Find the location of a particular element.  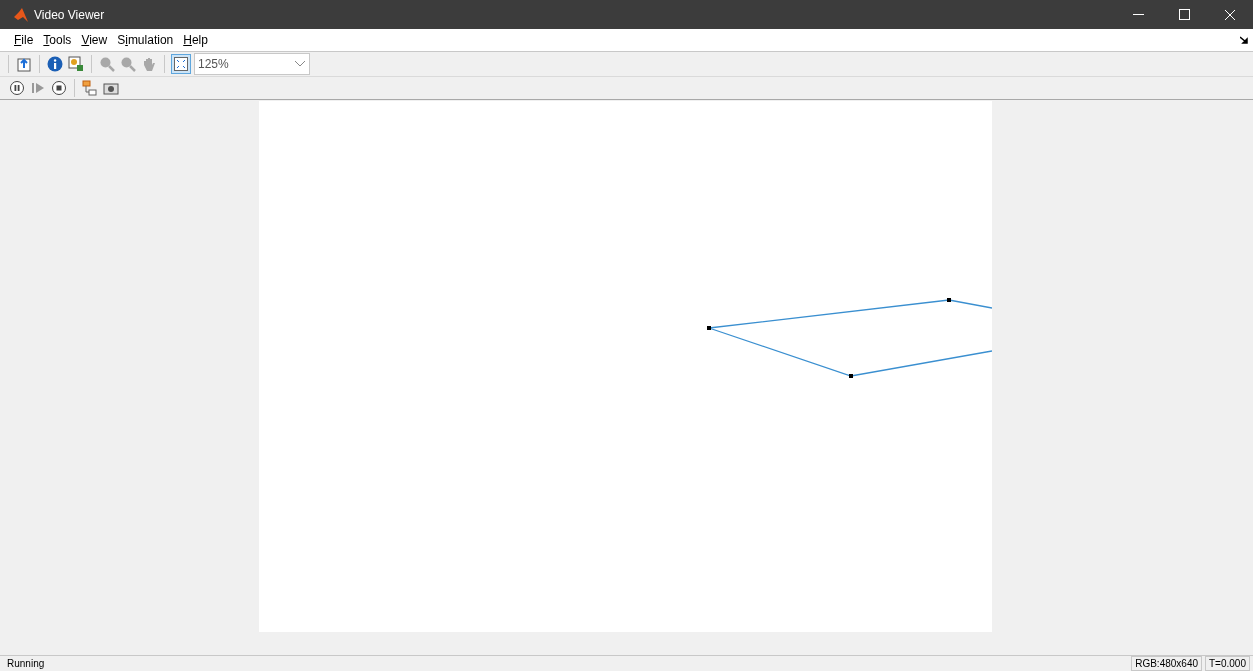

info-icon is located at coordinates (55, 64).